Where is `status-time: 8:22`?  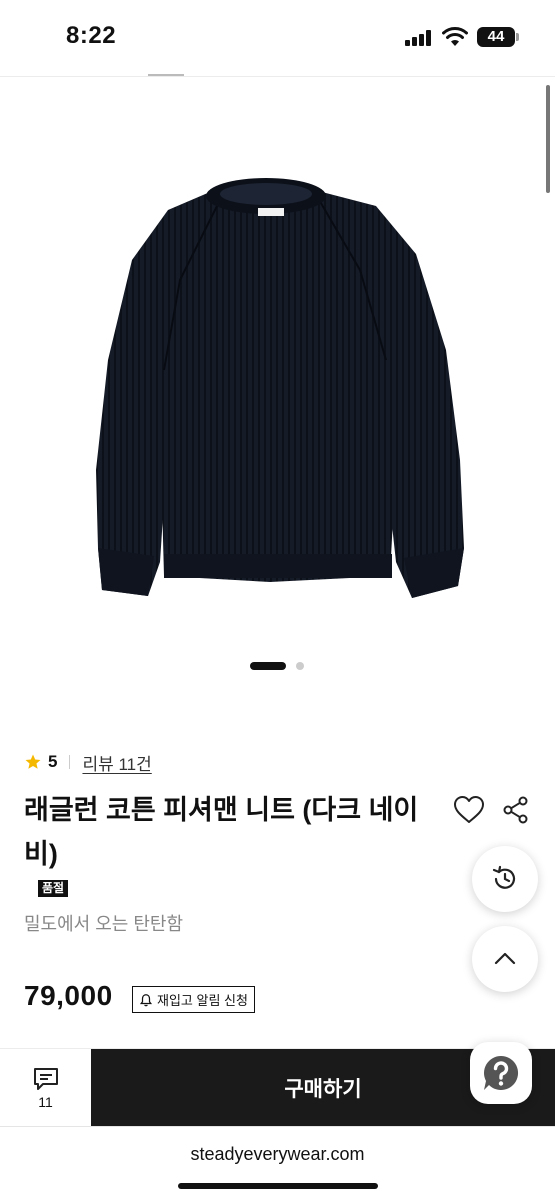
status-time: 8:22 is located at coordinates (91, 35).